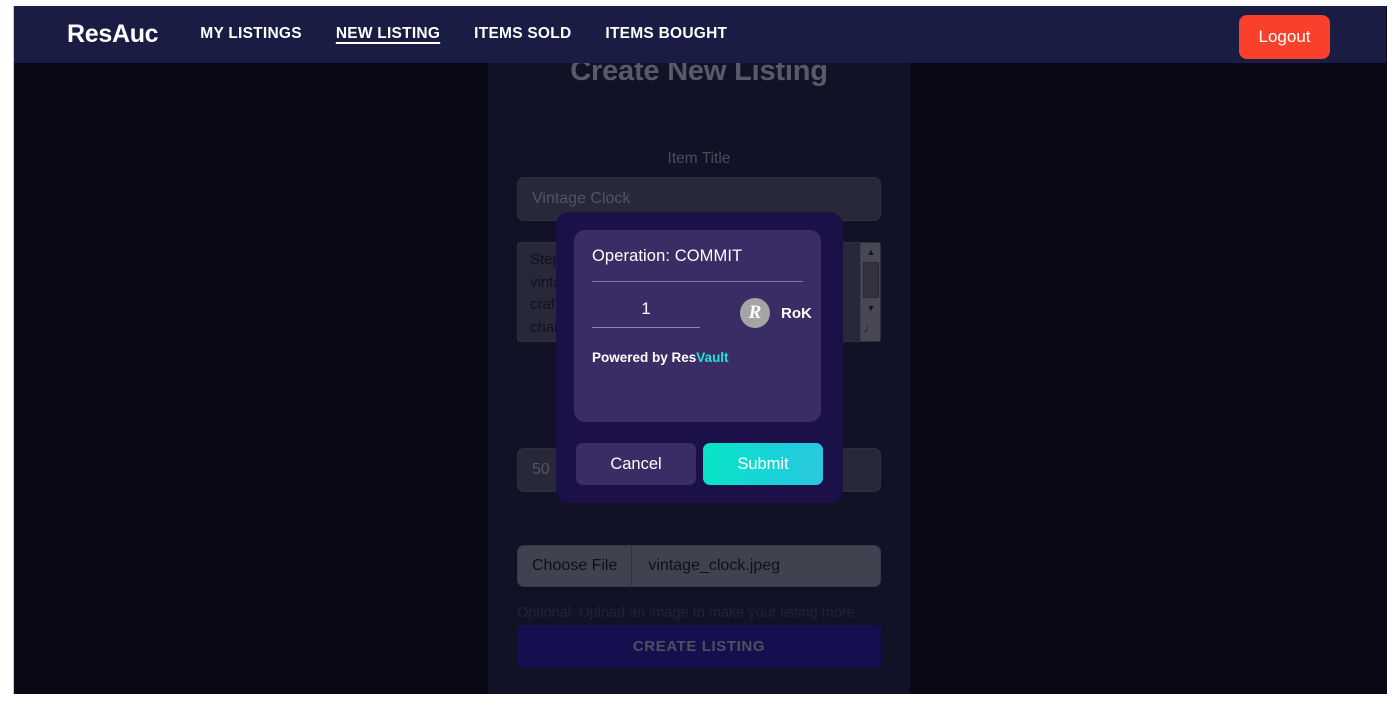  I want to click on powered-by-label: Powered by ResVault, so click(697, 357).